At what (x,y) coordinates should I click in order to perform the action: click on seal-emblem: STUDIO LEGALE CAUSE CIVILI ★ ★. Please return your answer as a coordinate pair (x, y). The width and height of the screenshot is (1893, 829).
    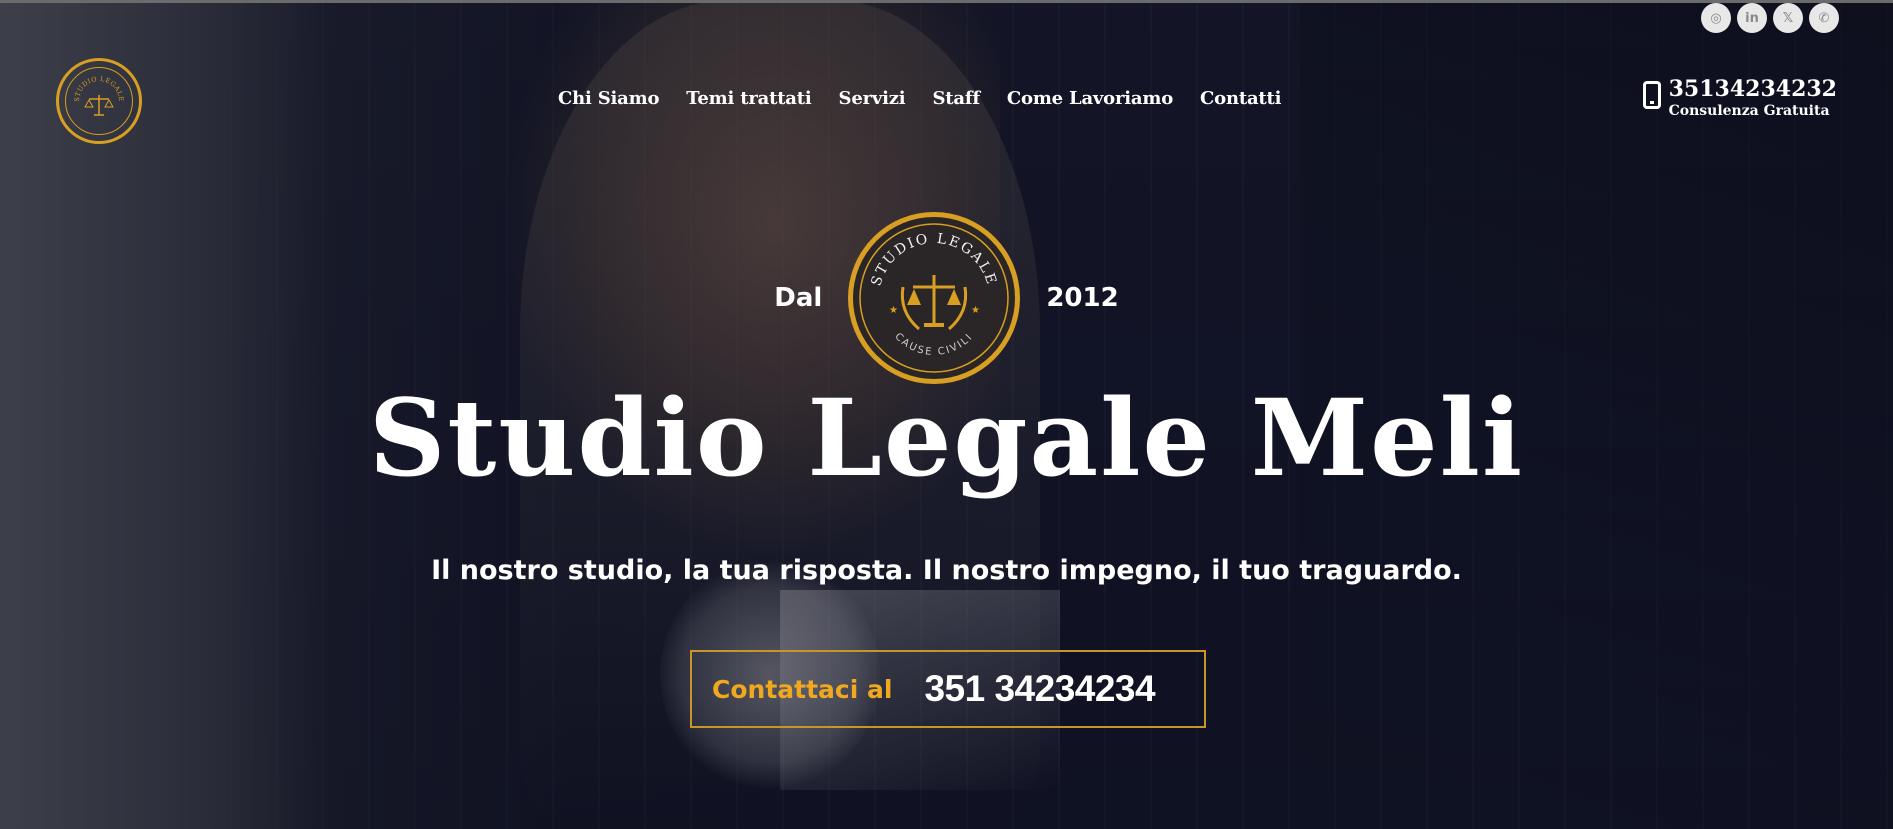
    Looking at the image, I should click on (934, 298).